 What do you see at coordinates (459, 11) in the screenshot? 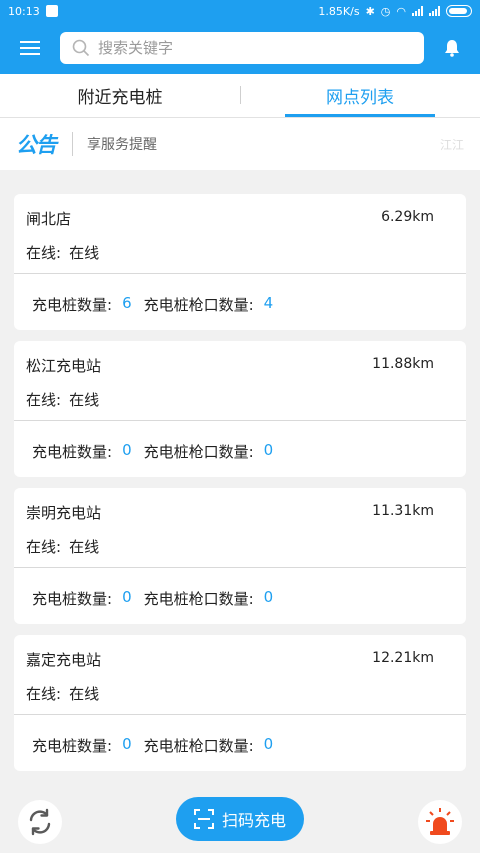
I see `battery-icon` at bounding box center [459, 11].